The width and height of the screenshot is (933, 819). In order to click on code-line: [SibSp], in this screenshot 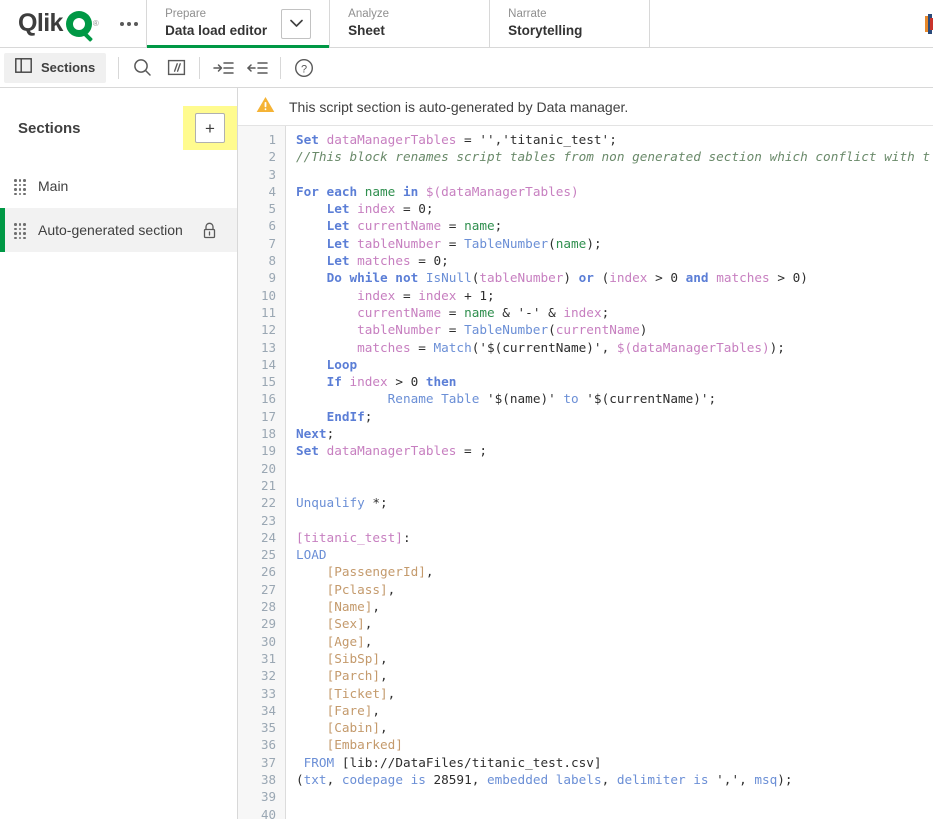, I will do `click(614, 658)`.